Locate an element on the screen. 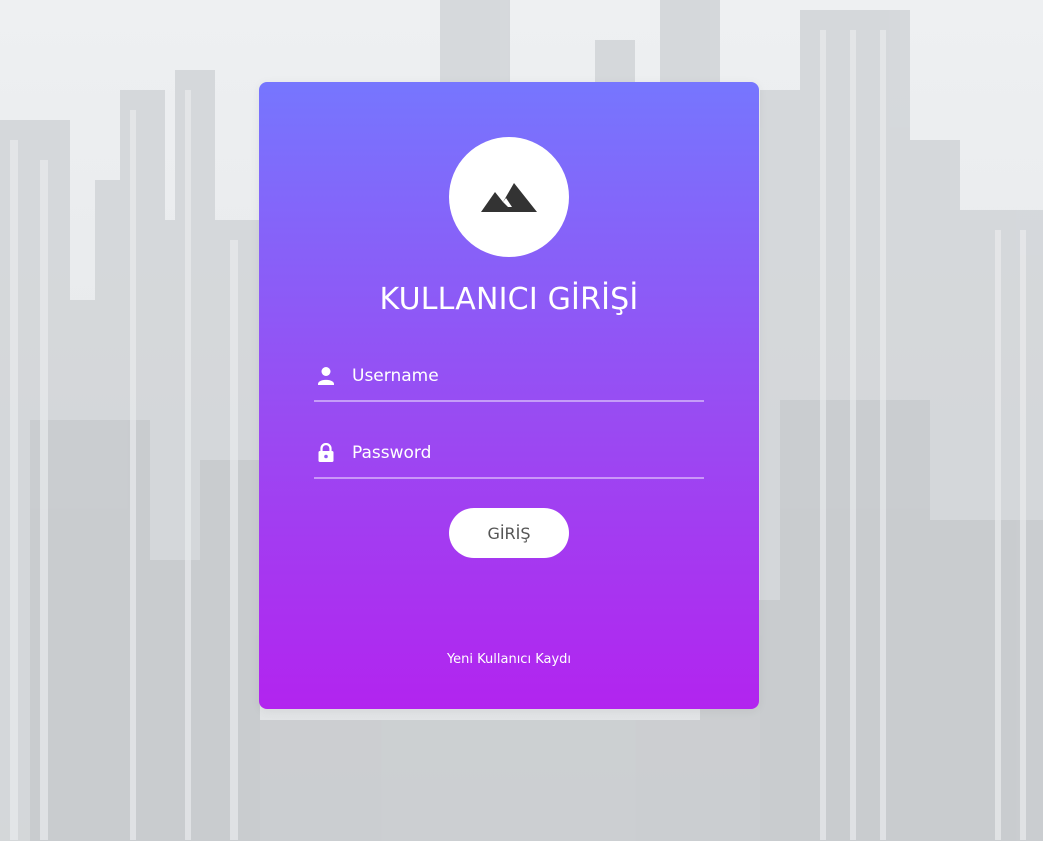 The width and height of the screenshot is (1043, 841). lock-icon is located at coordinates (326, 452).